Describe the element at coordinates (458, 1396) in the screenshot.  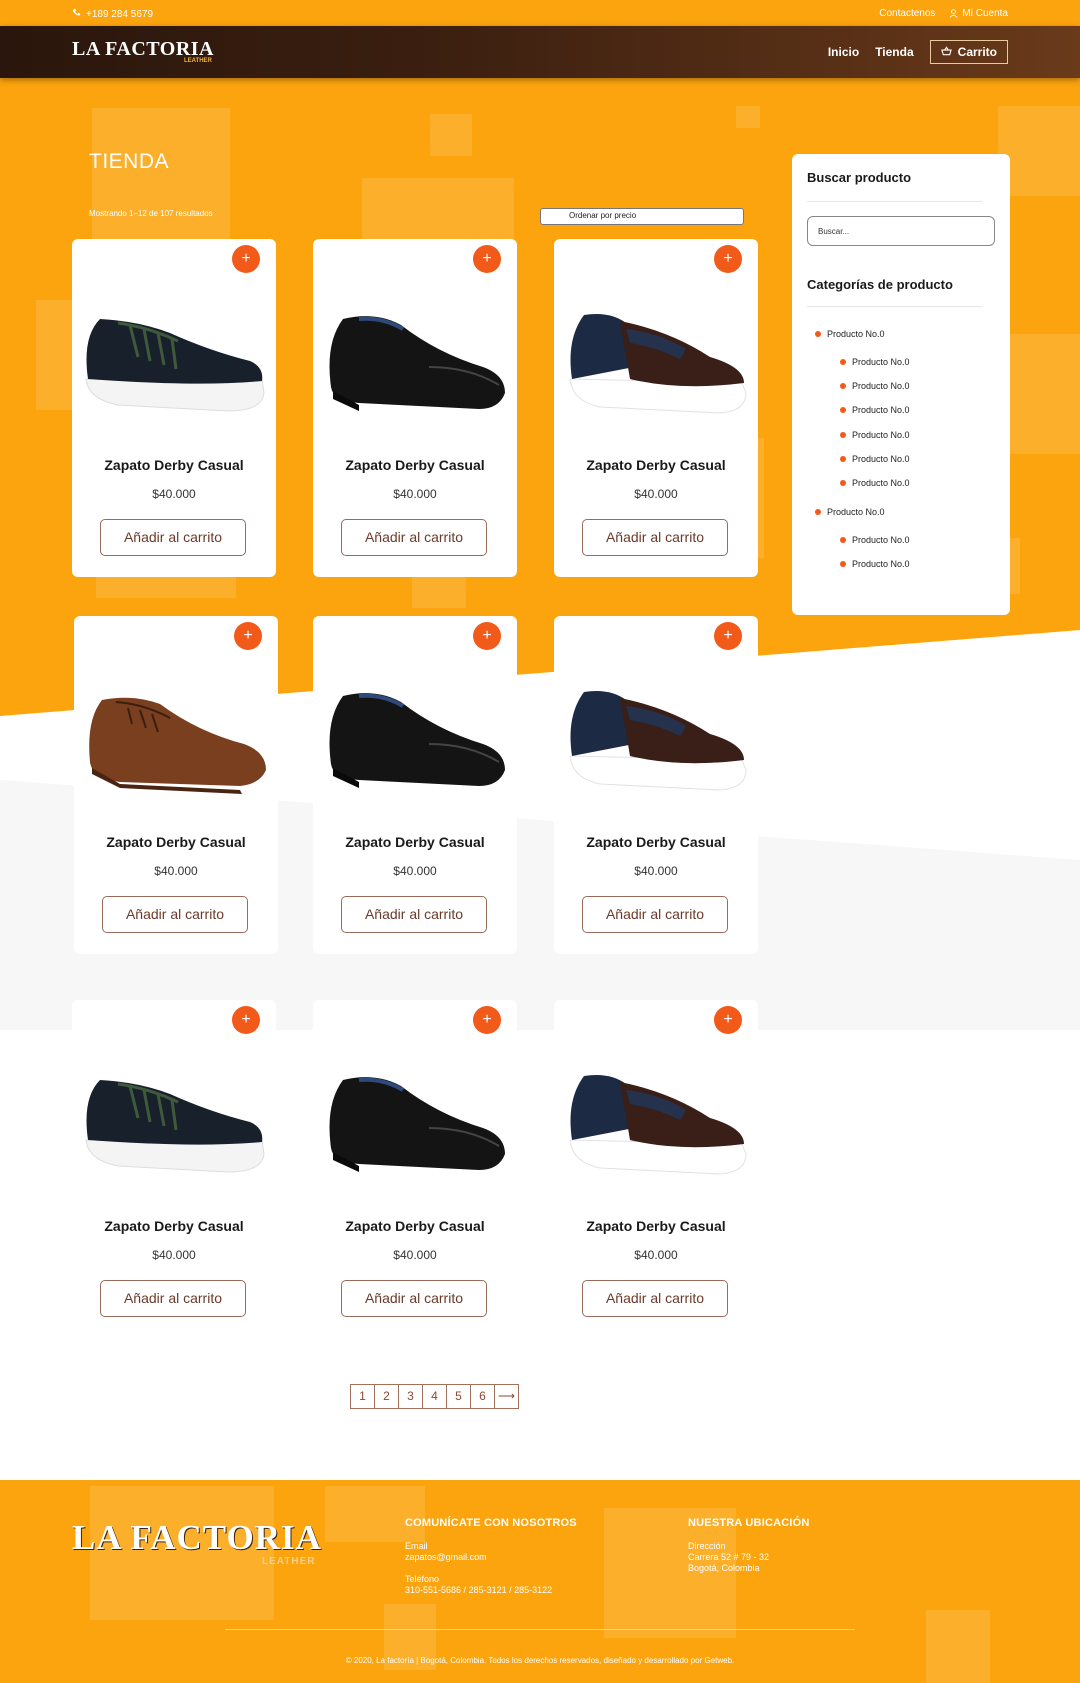
I see `page-5: 5` at that location.